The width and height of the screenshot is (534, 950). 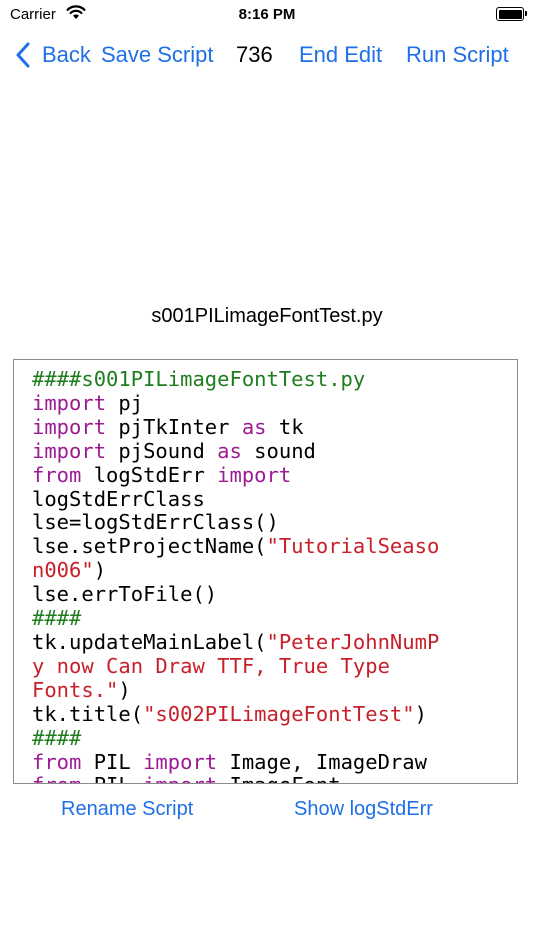 I want to click on character-count: 736, so click(x=254, y=54).